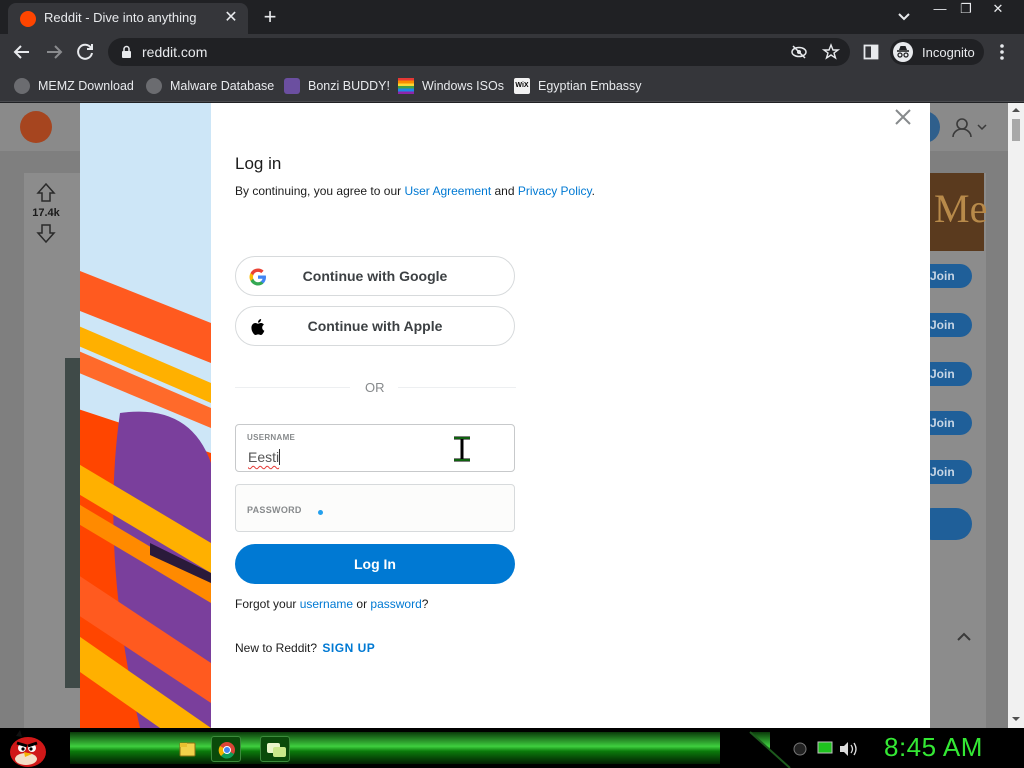 This screenshot has height=768, width=1024. I want to click on taskbar: 8:45 AM, so click(512, 748).